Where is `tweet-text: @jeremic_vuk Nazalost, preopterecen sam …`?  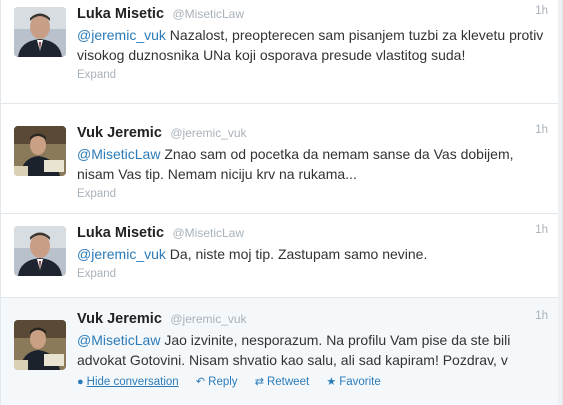
tweet-text: @jeremic_vuk Nazalost, preopterecen sam … is located at coordinates (314, 45).